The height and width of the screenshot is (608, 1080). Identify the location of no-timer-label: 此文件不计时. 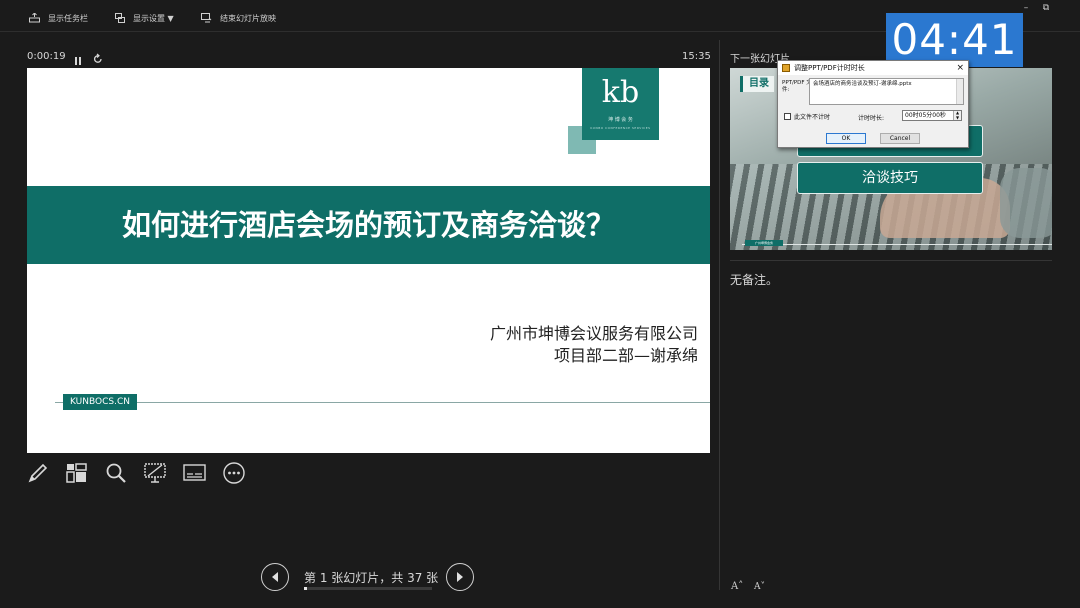
(812, 117).